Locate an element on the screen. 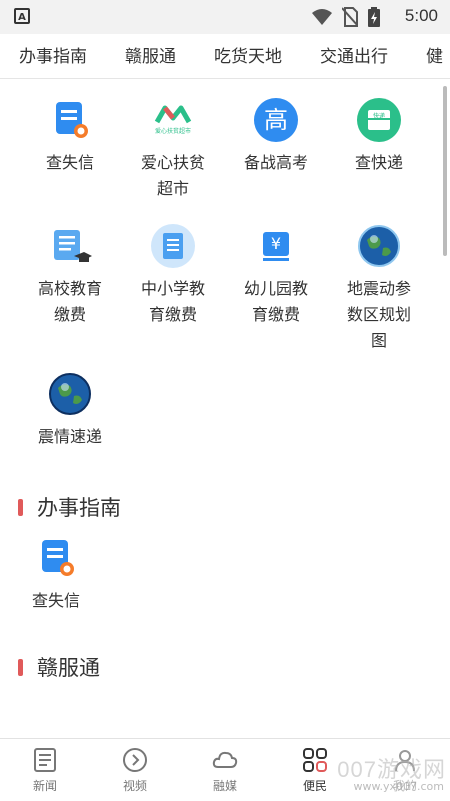  poverty-aid-market-icon: 爱心扶贫超市 is located at coordinates (173, 120).